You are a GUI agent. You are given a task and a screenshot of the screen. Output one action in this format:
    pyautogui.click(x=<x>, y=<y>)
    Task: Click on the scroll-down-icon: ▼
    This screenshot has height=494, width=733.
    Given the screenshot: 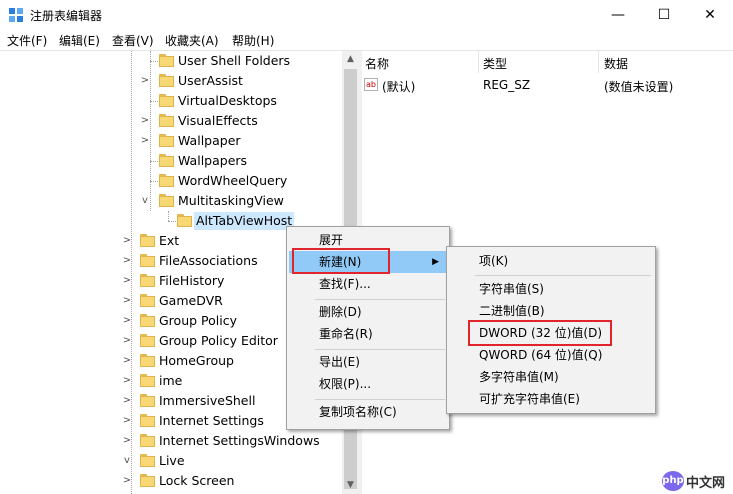 What is the action you would take?
    pyautogui.click(x=350, y=485)
    